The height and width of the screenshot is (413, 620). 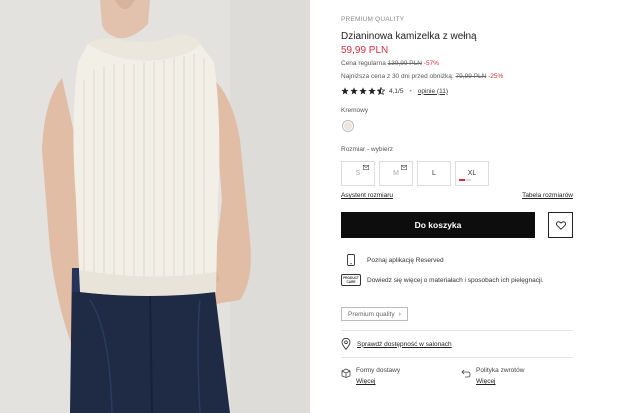 I want to click on premium-quality-button-label: Premium quality, so click(x=371, y=314).